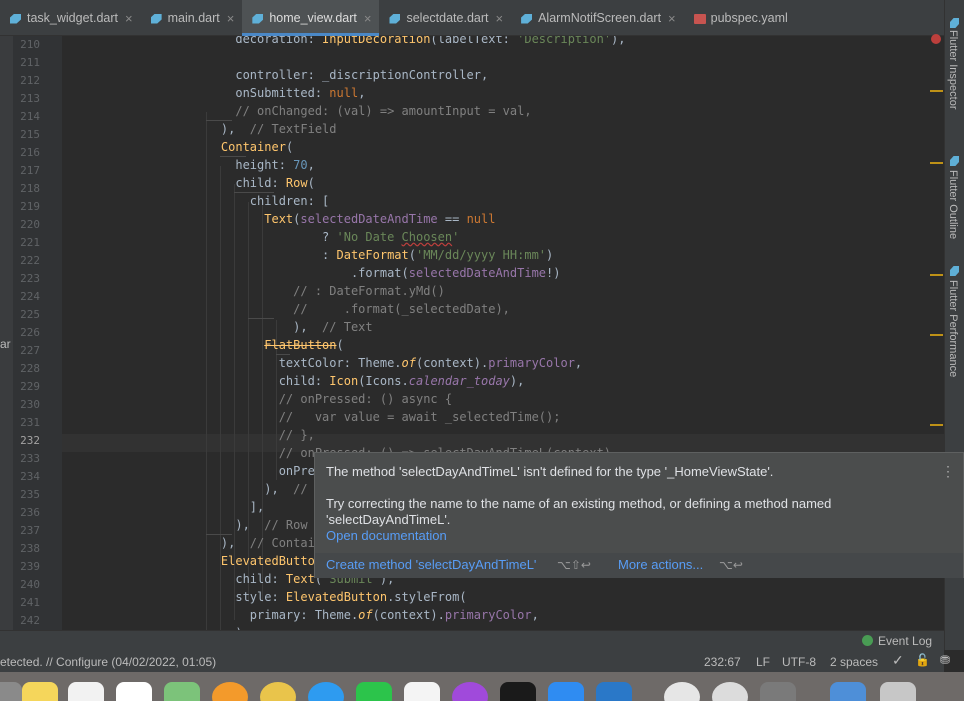  I want to click on notes-icon, so click(40, 691).